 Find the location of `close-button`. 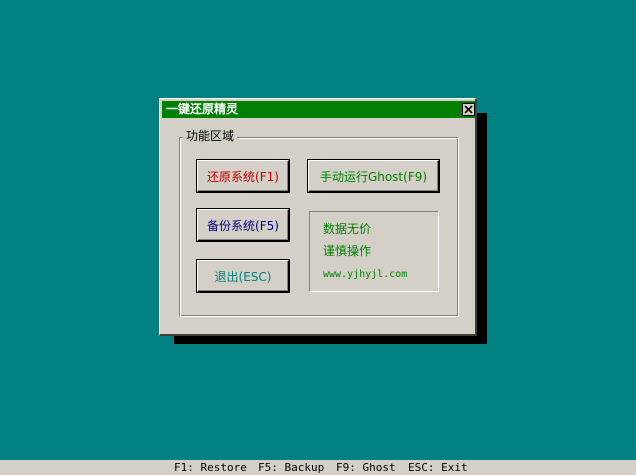

close-button is located at coordinates (468, 109).